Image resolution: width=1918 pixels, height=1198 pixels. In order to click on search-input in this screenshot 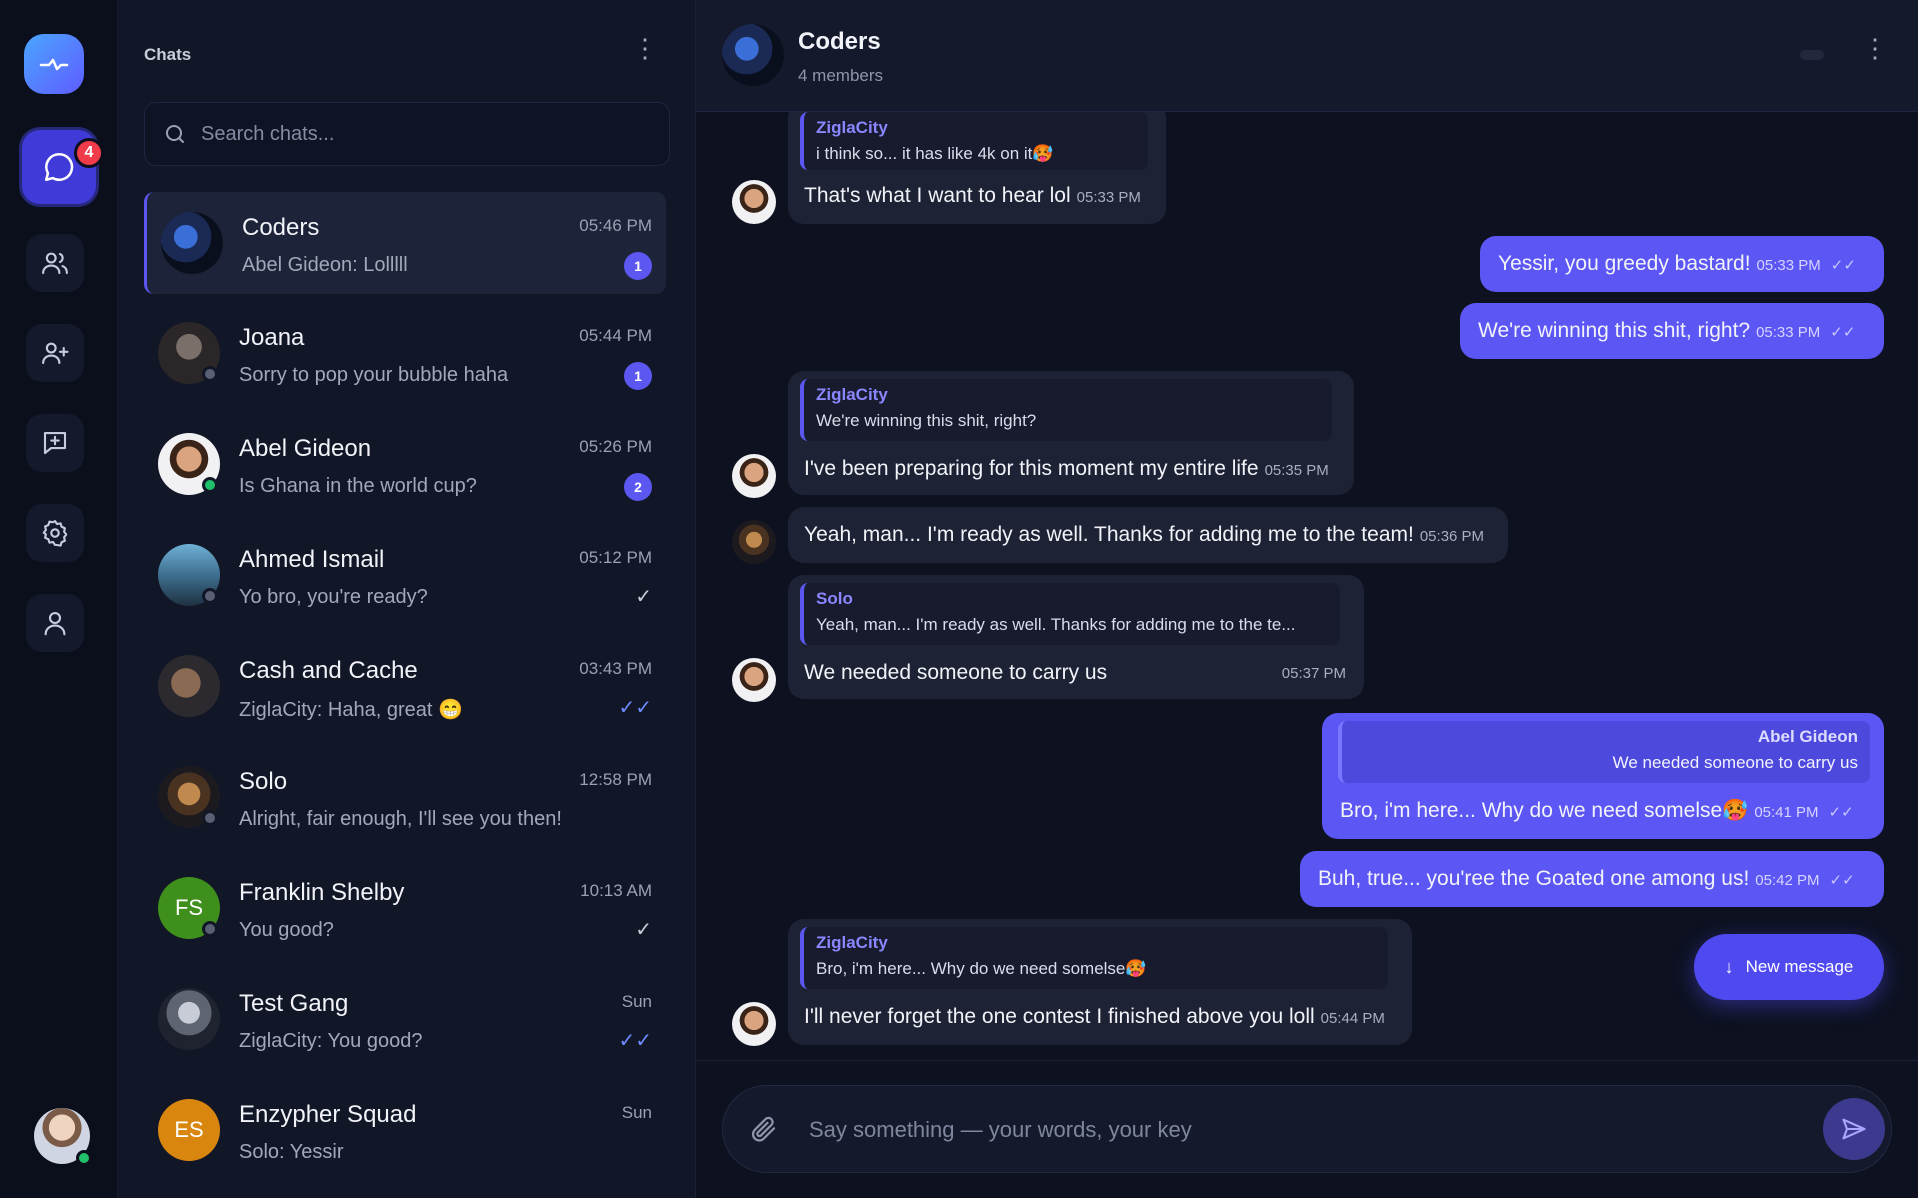, I will do `click(411, 134)`.